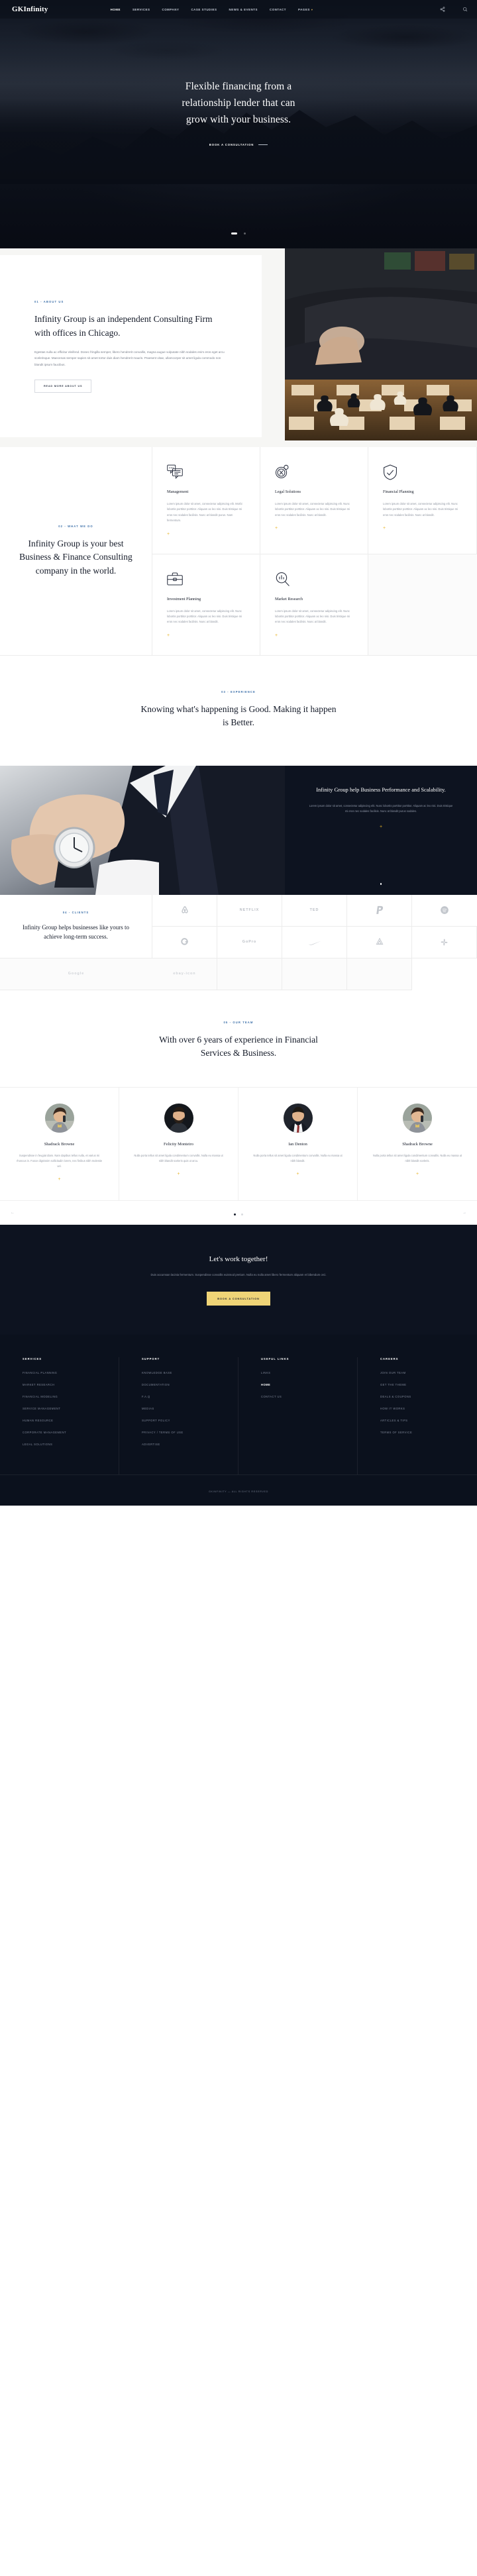 The height and width of the screenshot is (2576, 477). Describe the element at coordinates (263, 145) in the screenshot. I see `arrow-line-icon` at that location.